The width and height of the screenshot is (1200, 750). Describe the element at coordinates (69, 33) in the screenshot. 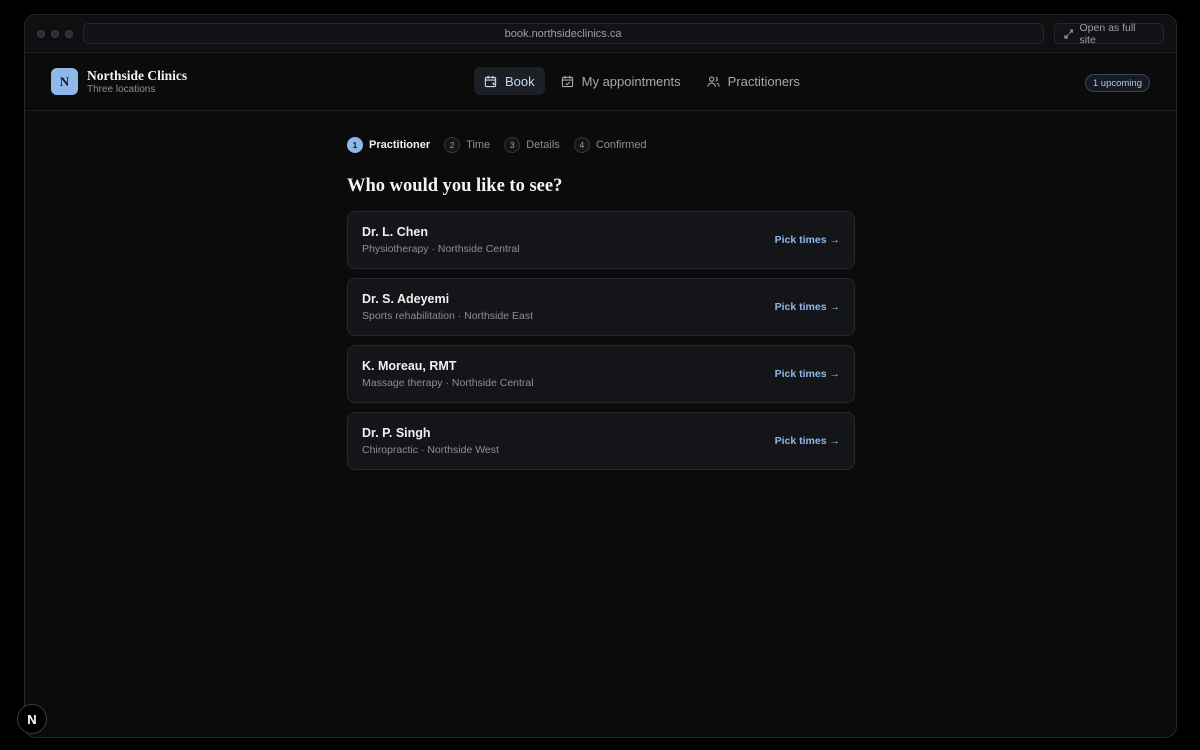

I see `maximize-window-dot` at that location.